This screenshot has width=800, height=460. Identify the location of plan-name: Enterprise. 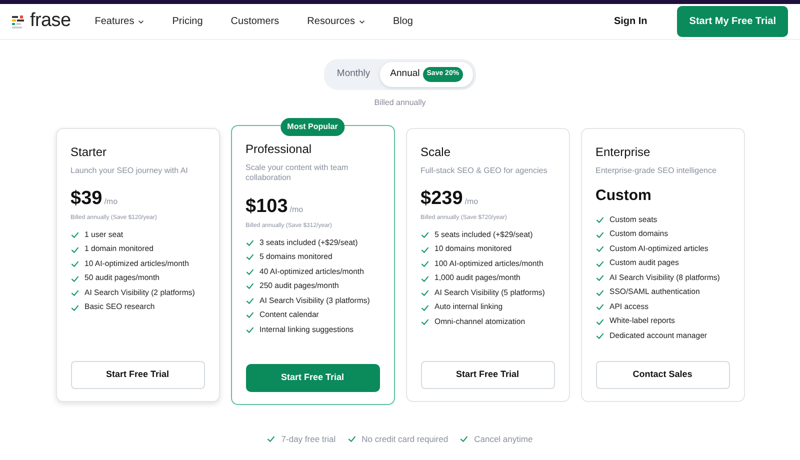
(624, 152).